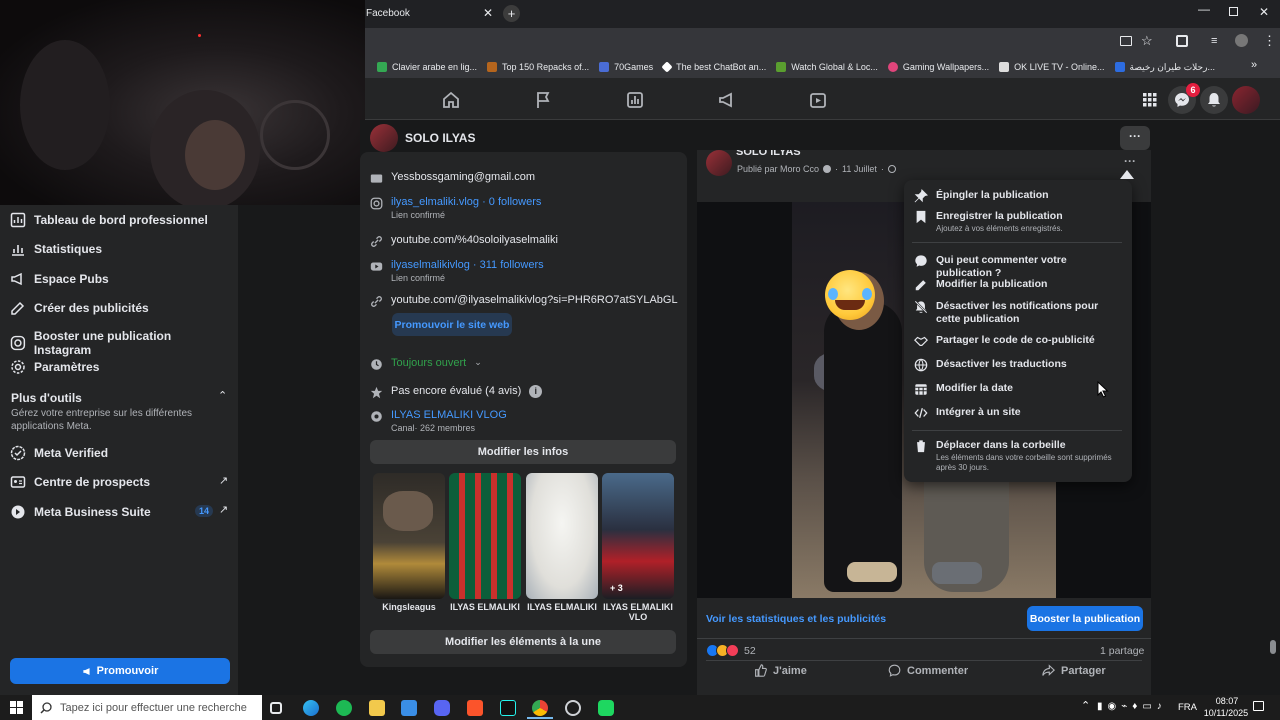  What do you see at coordinates (776, 154) in the screenshot?
I see `post-author-name: SOLO ILYAS` at bounding box center [776, 154].